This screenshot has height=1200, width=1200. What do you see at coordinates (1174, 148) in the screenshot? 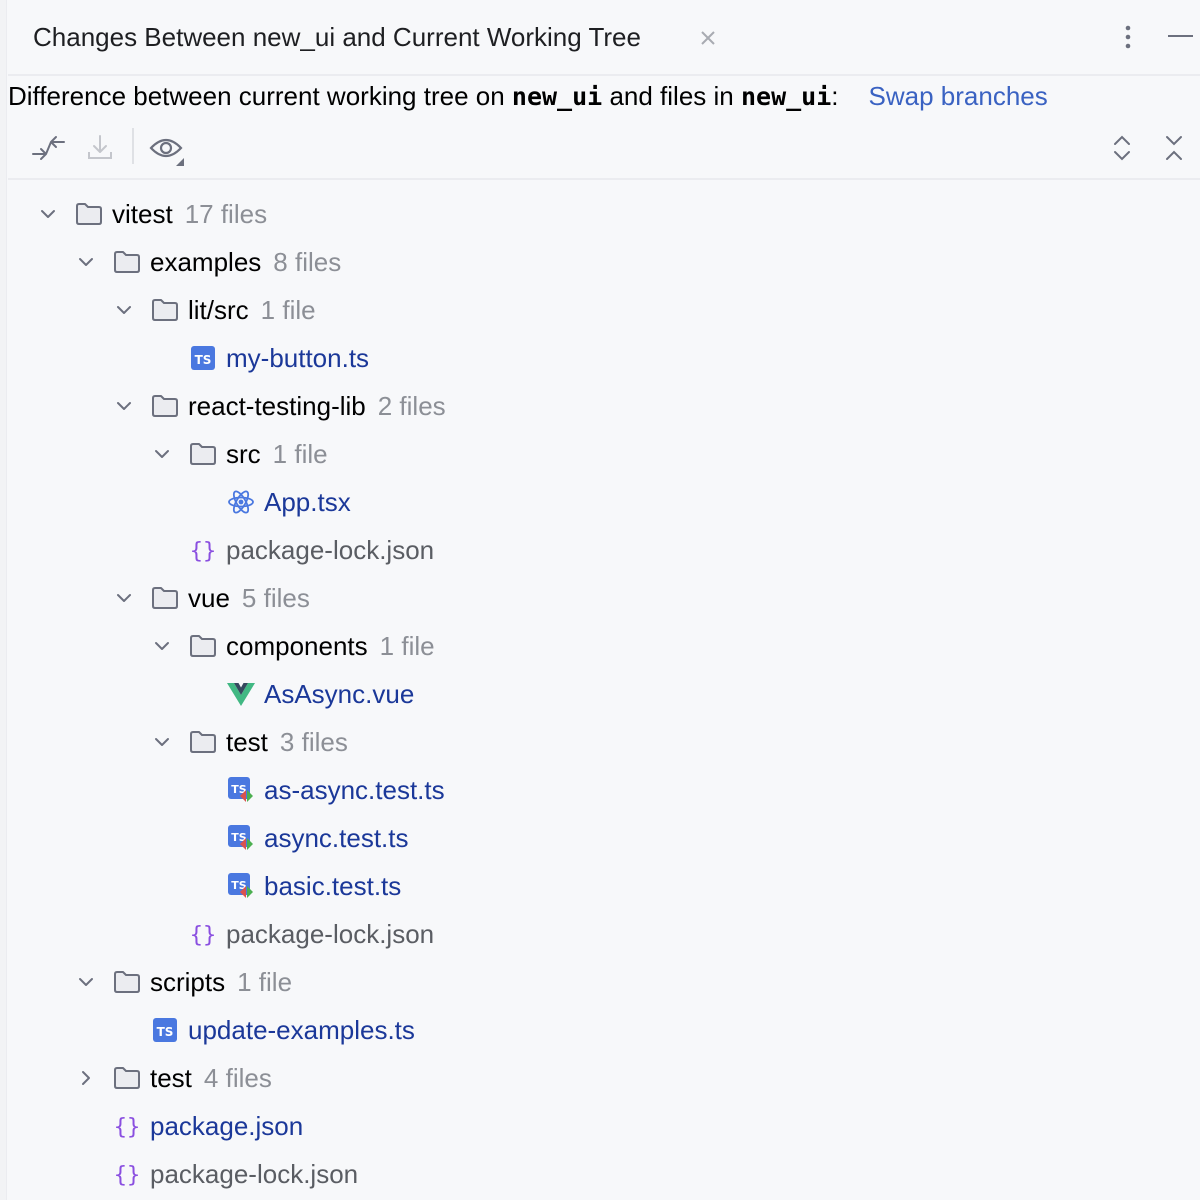
I see `collapse-all-icon` at bounding box center [1174, 148].